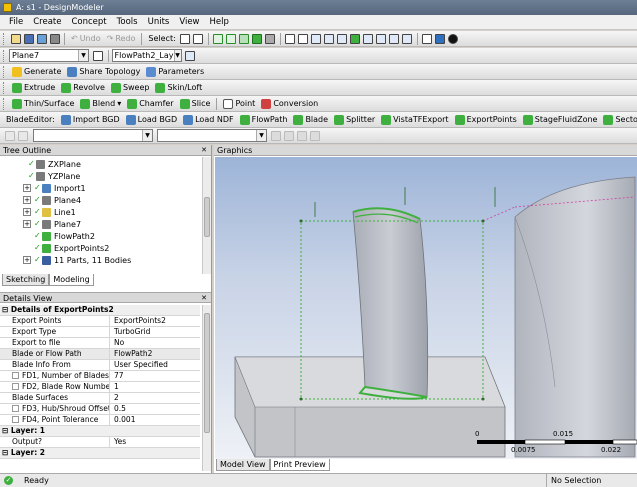 This screenshot has width=637, height=487. What do you see at coordinates (257, 38) in the screenshot?
I see `body-filter-icon` at bounding box center [257, 38].